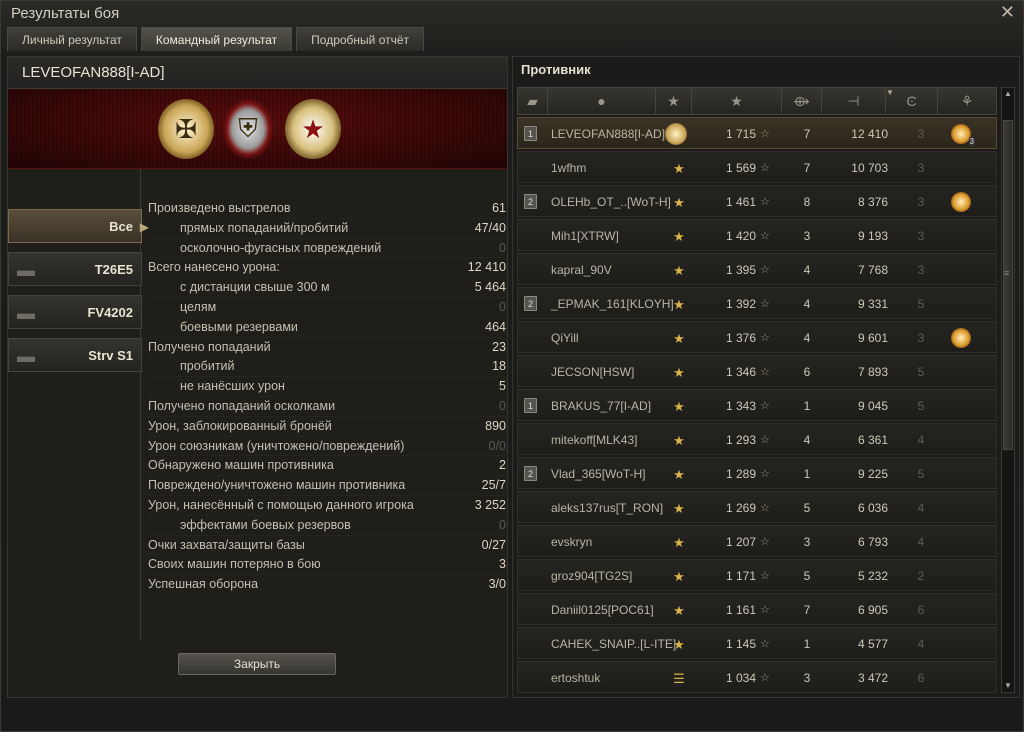  I want to click on squad-badge: 2, so click(530, 201).